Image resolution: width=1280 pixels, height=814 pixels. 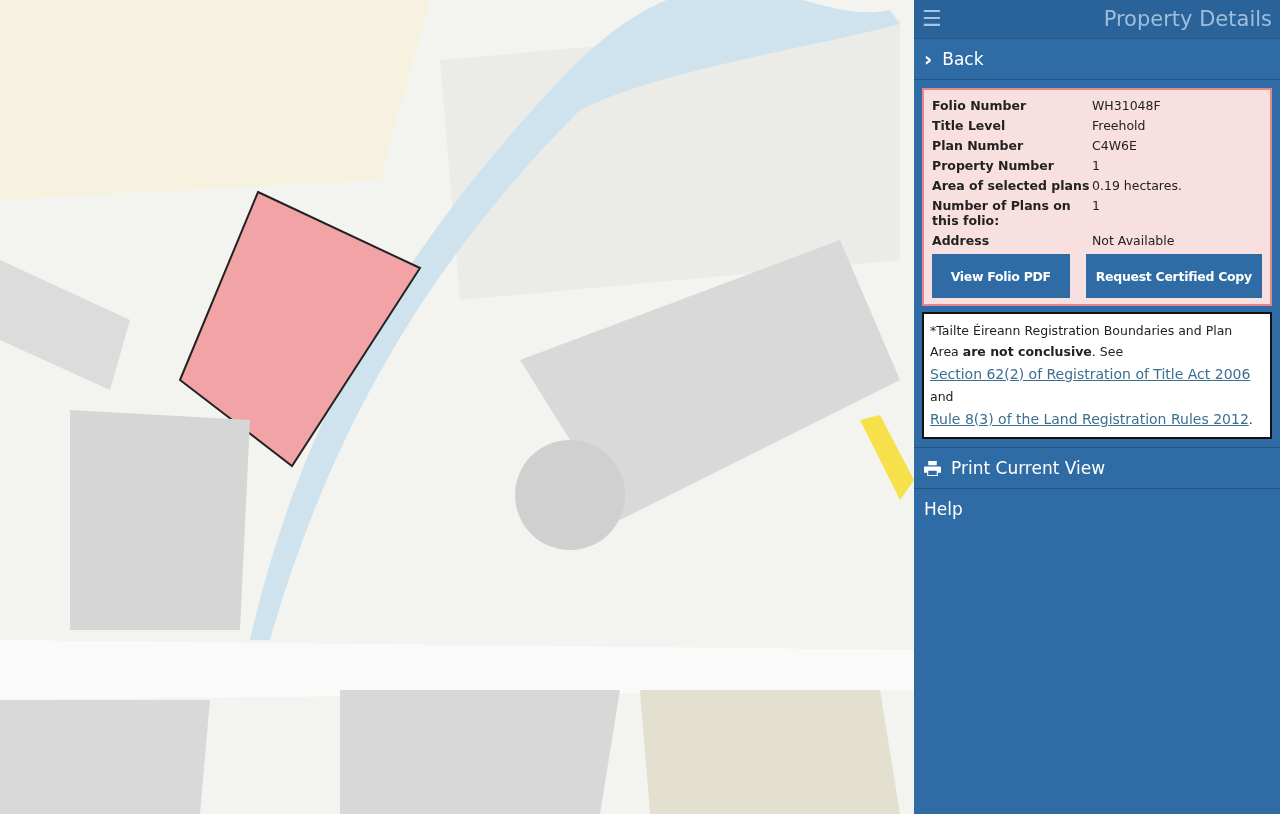 I want to click on field-value: Not Available, so click(x=1134, y=240).